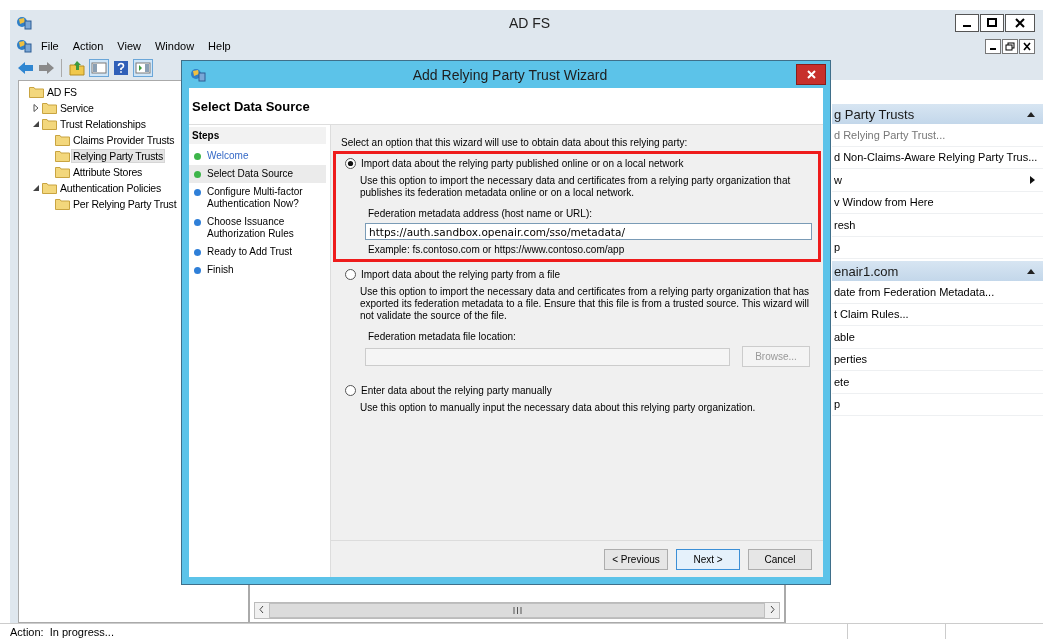  Describe the element at coordinates (250, 252) in the screenshot. I see `step-label: Ready to Add Trust` at that location.